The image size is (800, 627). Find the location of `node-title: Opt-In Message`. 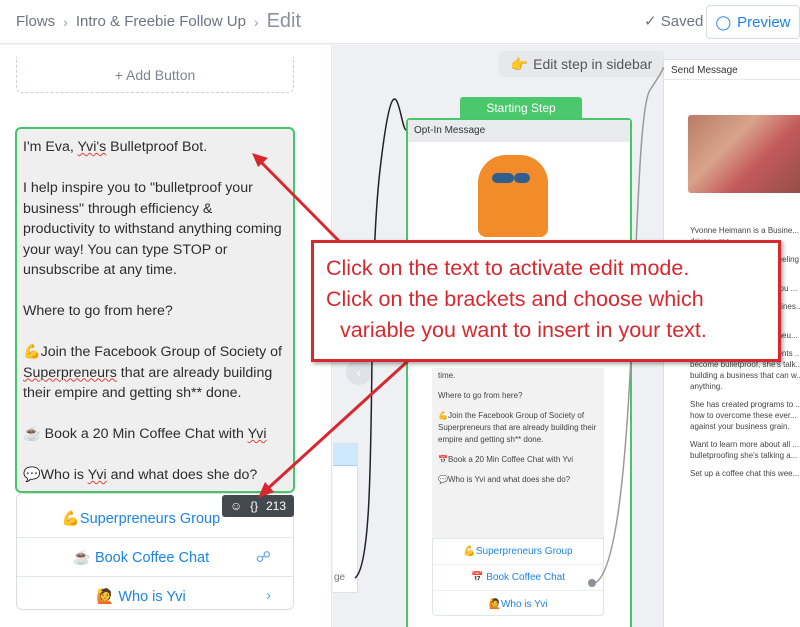

node-title: Opt-In Message is located at coordinates (519, 131).